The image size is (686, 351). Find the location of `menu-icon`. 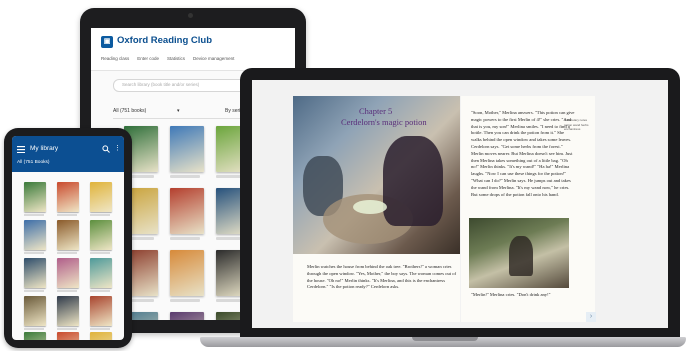

menu-icon is located at coordinates (21, 149).